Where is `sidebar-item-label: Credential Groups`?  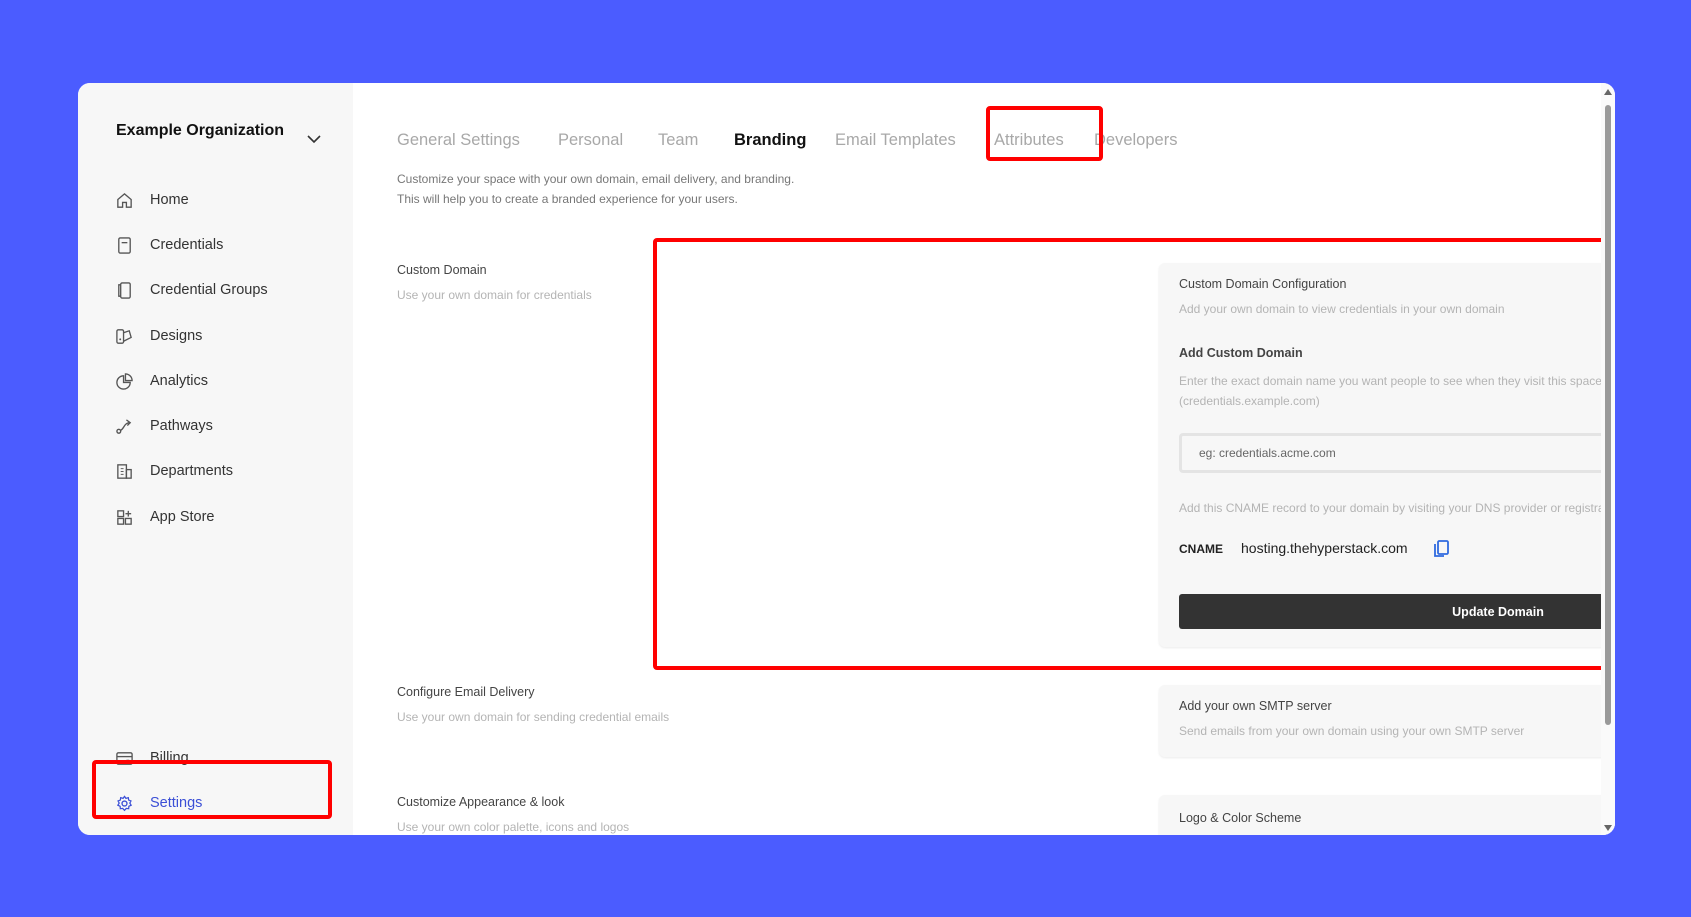
sidebar-item-label: Credential Groups is located at coordinates (209, 290).